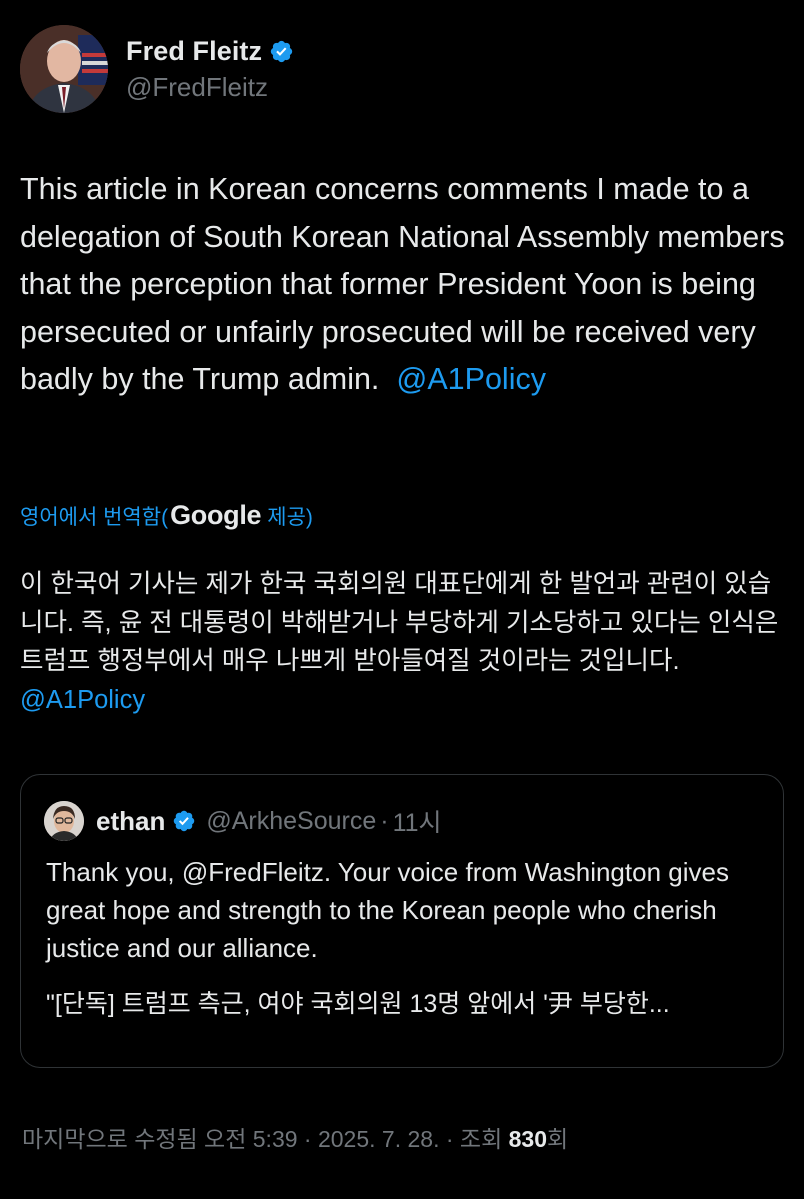 This screenshot has height=1199, width=804. What do you see at coordinates (157, 69) in the screenshot?
I see `tweet-header: Fred Fleitz @FredFleitz` at bounding box center [157, 69].